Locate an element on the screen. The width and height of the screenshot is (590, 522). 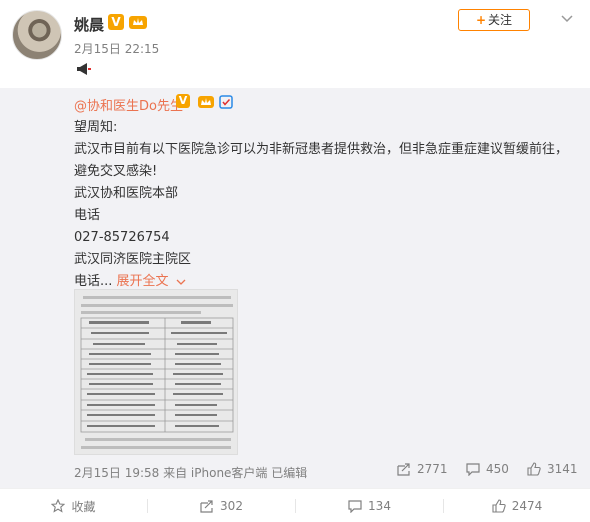
repost-meta: 2月15日 19:58 来自 iPhone客户端 已编辑 is located at coordinates (191, 473).